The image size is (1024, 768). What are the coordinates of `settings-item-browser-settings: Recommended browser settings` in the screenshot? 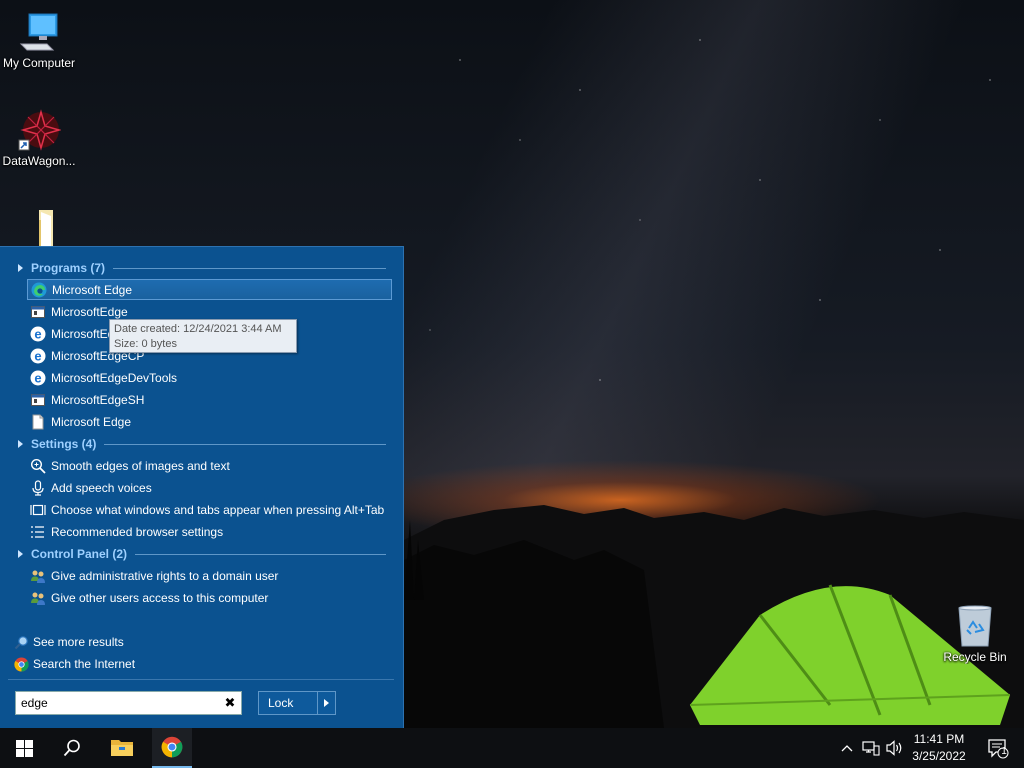 It's located at (209, 531).